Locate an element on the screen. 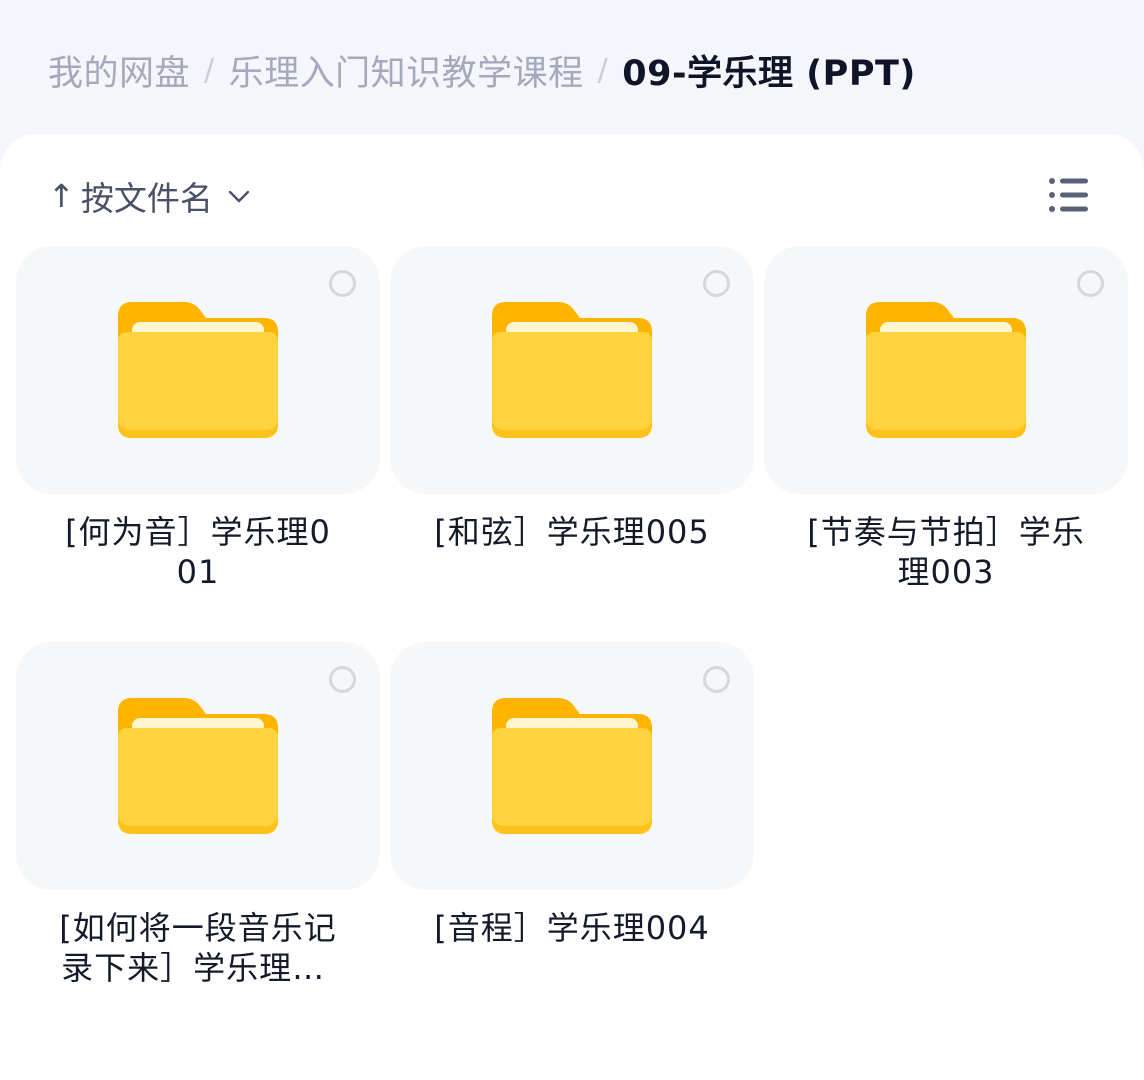 This screenshot has height=1080, width=1144. sort-button: ↑ 按文件名 is located at coordinates (149, 196).